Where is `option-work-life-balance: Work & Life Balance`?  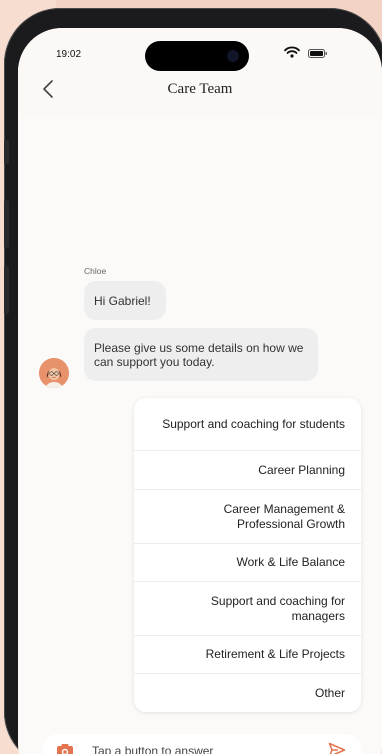
option-work-life-balance: Work & Life Balance is located at coordinates (247, 563).